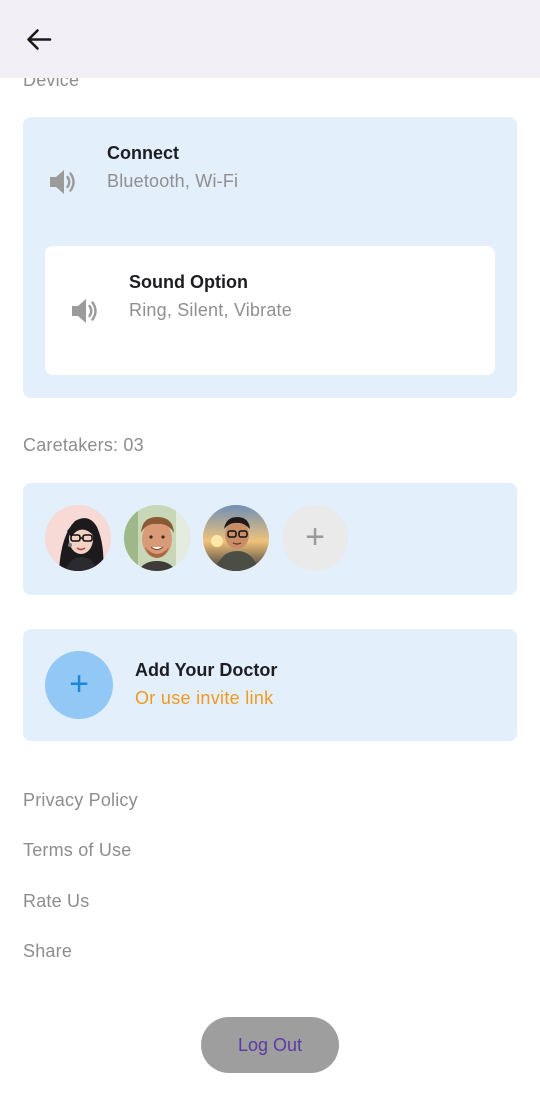 The width and height of the screenshot is (540, 1102). I want to click on caretakers-label: Caretakers: 03, so click(83, 445).